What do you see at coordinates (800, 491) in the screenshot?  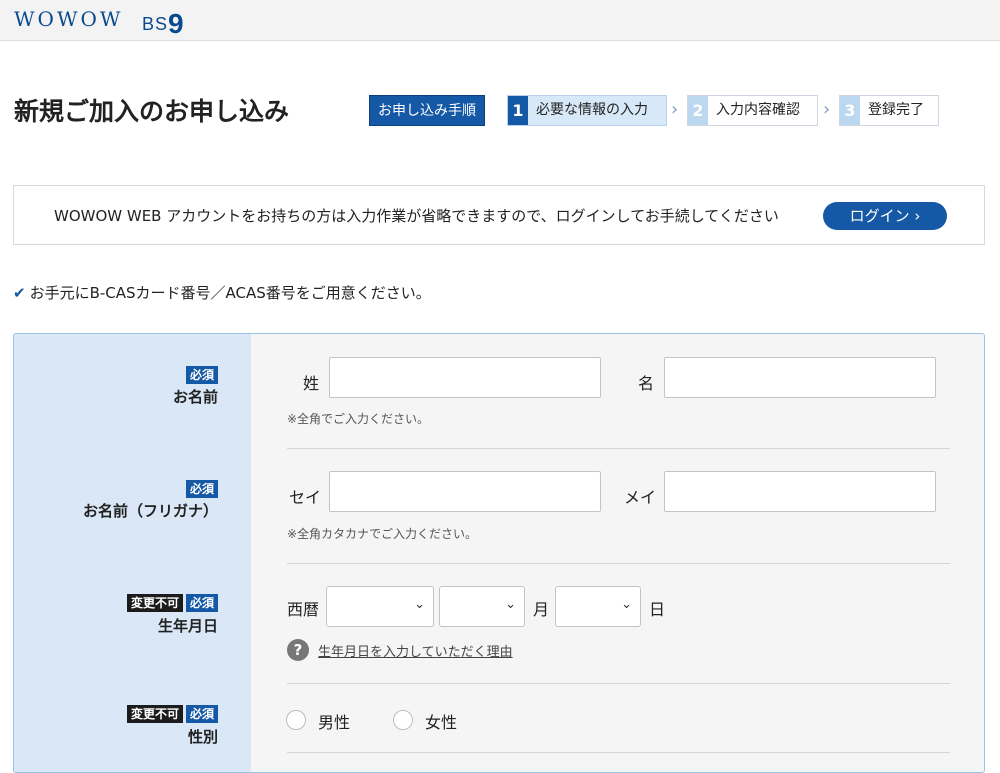 I see `first-kana-input` at bounding box center [800, 491].